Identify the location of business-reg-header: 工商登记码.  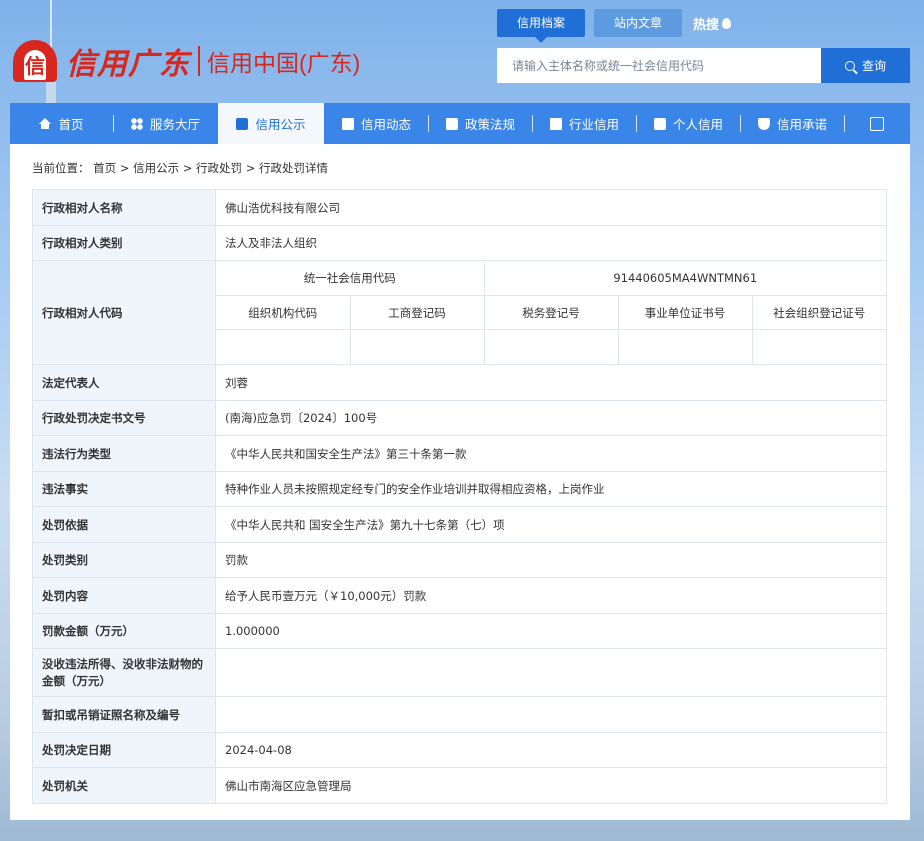
(417, 312).